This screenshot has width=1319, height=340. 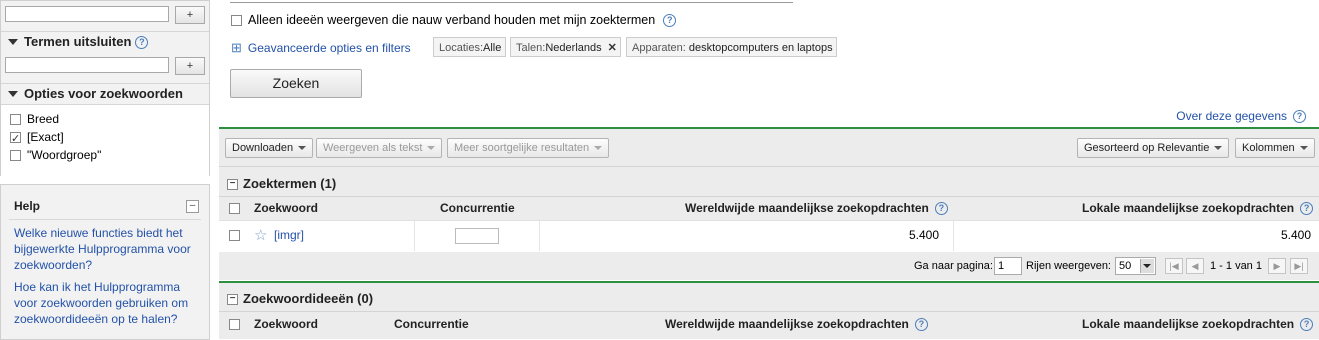 I want to click on chip-locations-key: Locaties:, so click(x=461, y=48).